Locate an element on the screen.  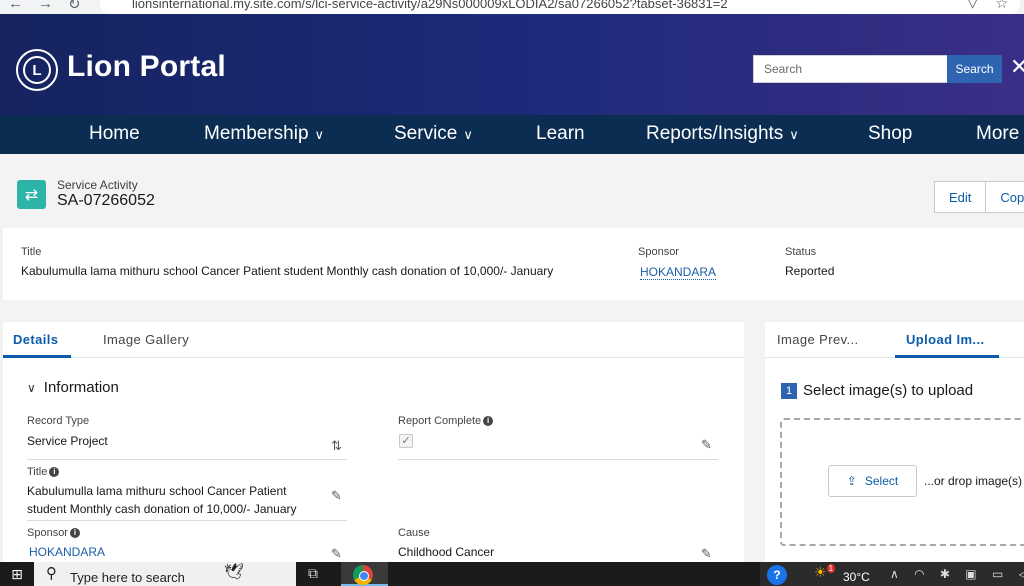
nav-item-home: Home is located at coordinates (114, 134).